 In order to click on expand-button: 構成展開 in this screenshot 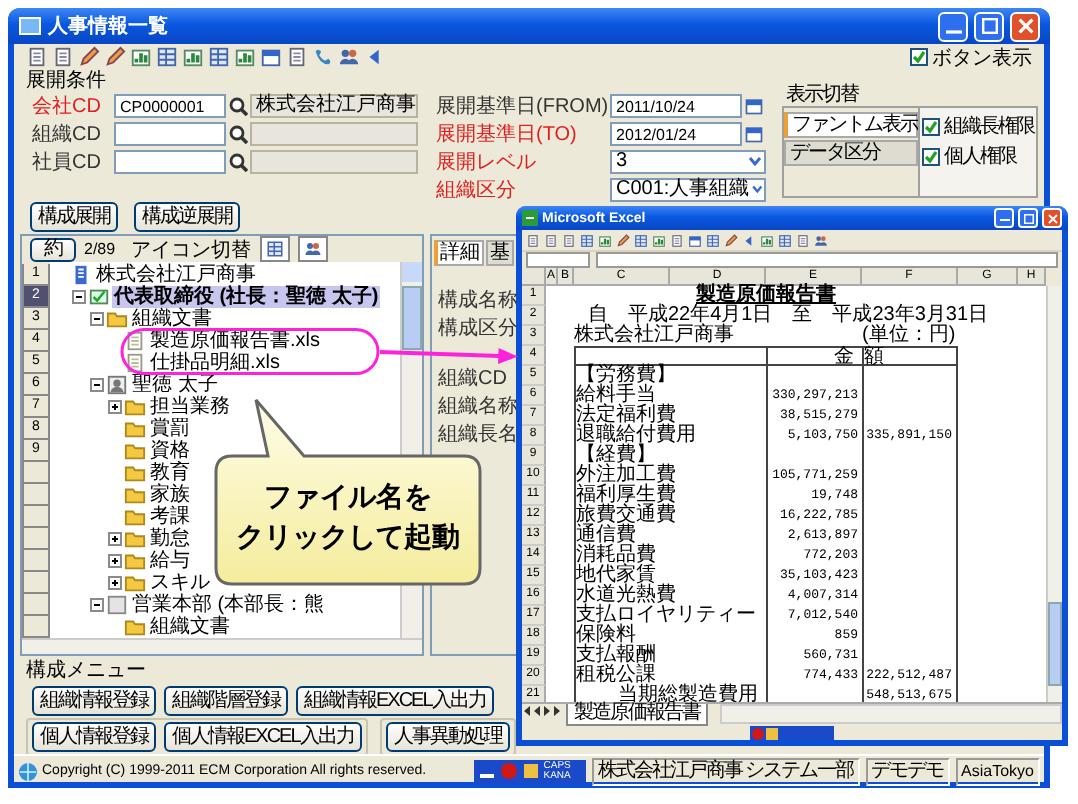, I will do `click(74, 217)`.